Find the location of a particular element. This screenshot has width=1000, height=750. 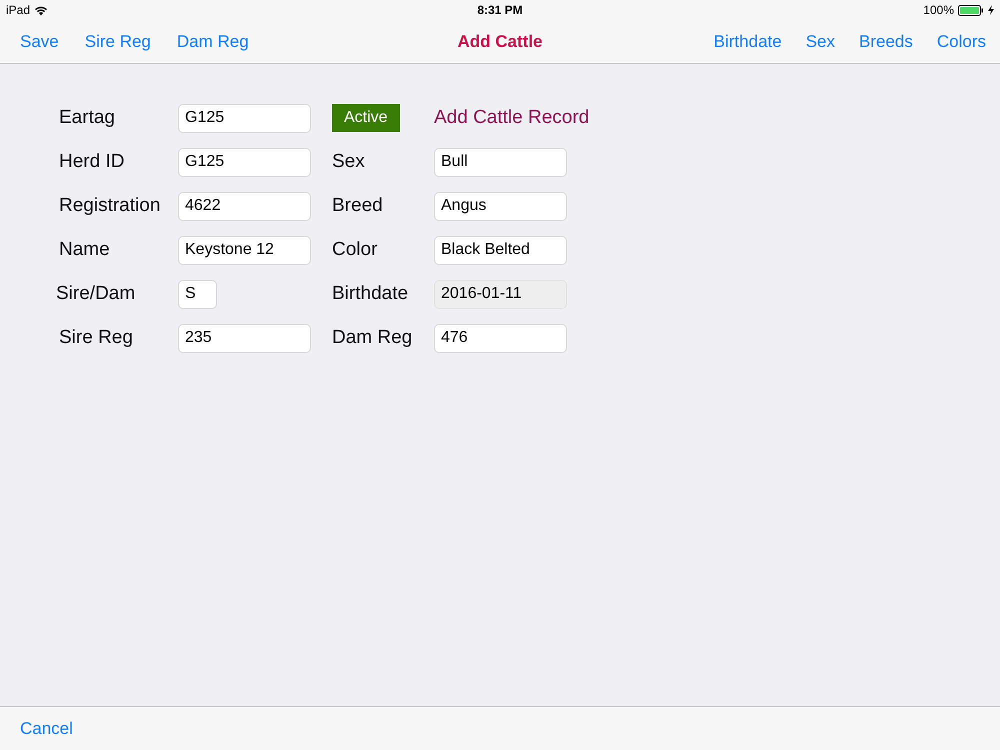

nav-button: Birthdate is located at coordinates (748, 42).